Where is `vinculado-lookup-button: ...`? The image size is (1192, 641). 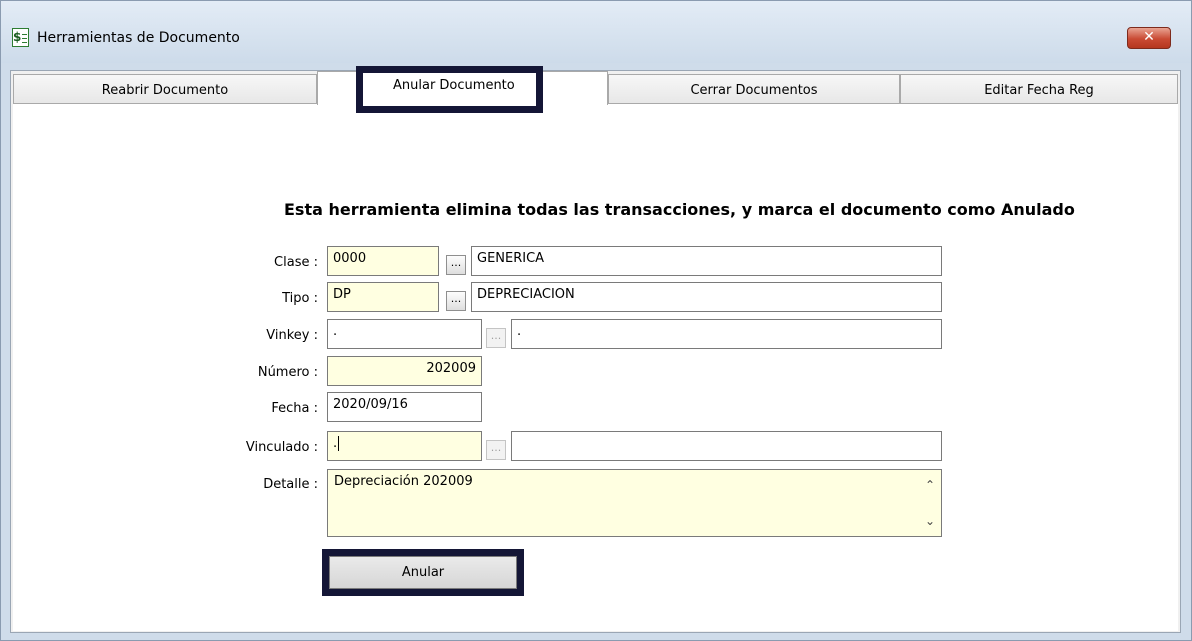 vinculado-lookup-button: ... is located at coordinates (496, 450).